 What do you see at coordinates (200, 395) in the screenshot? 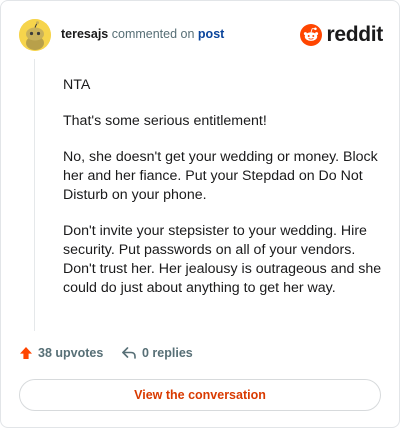
I see `view-conversation-button: View the conversation` at bounding box center [200, 395].